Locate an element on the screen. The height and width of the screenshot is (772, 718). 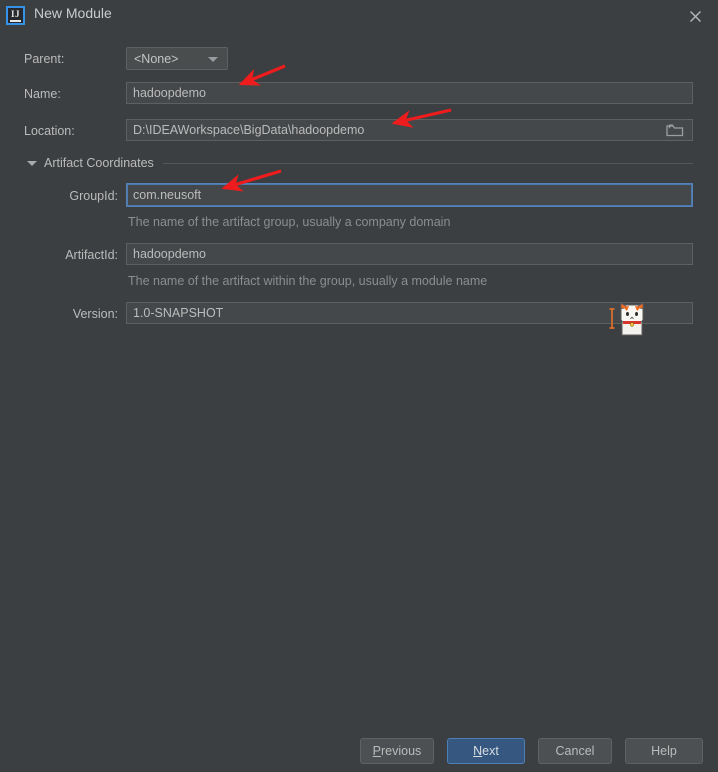
page-title: New Module is located at coordinates (73, 13).